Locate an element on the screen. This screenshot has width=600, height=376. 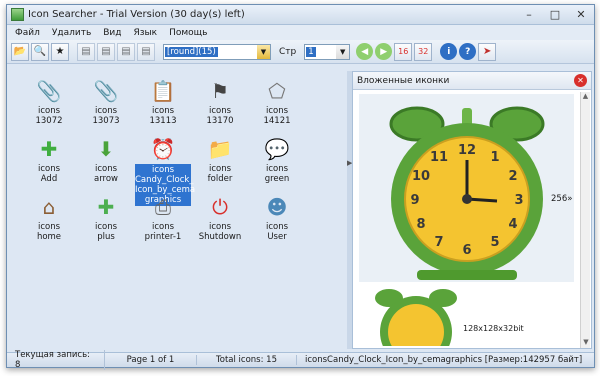
properties-icon: ▤ is located at coordinates (146, 51).